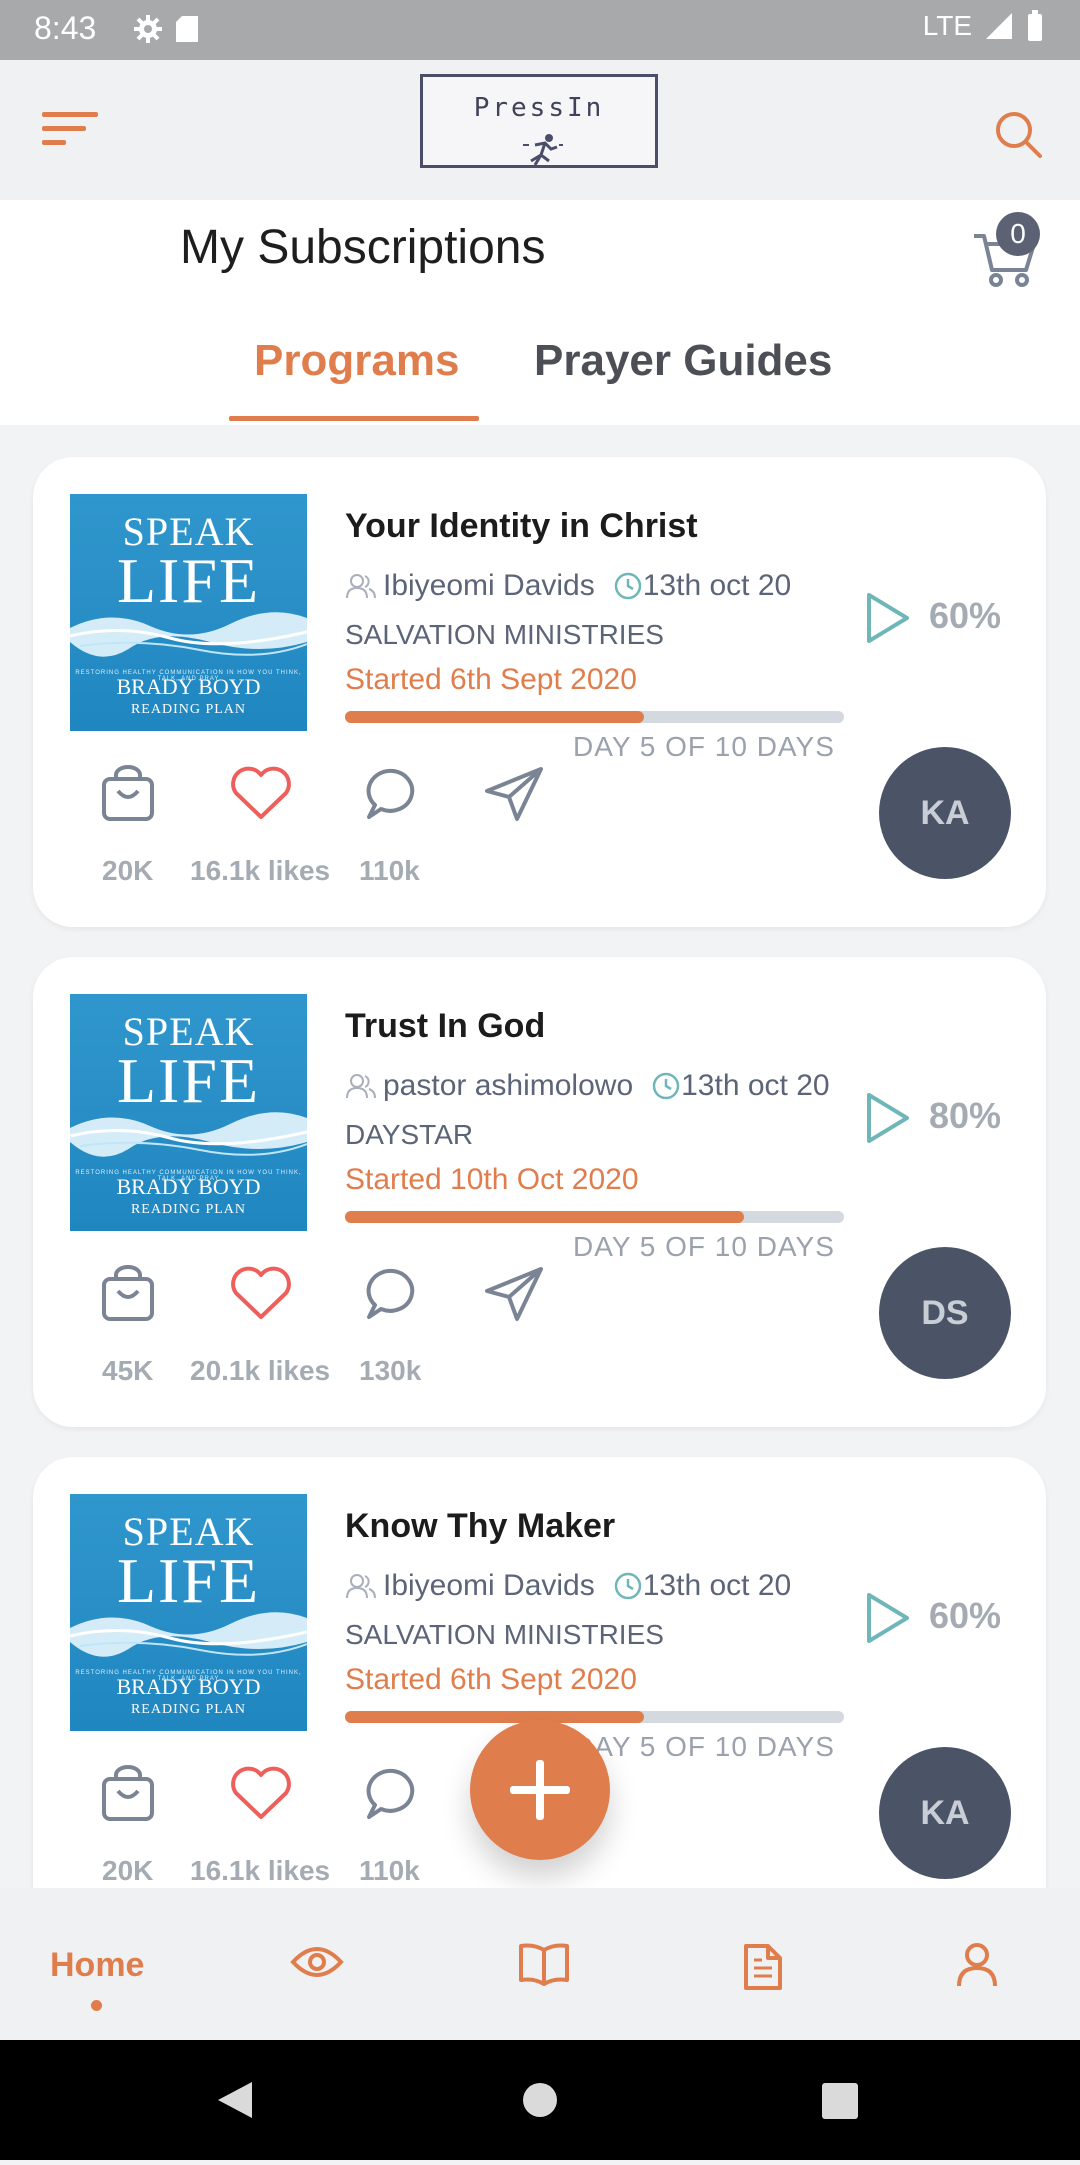 This screenshot has width=1080, height=2165. What do you see at coordinates (70, 132) in the screenshot?
I see `menu-icon` at bounding box center [70, 132].